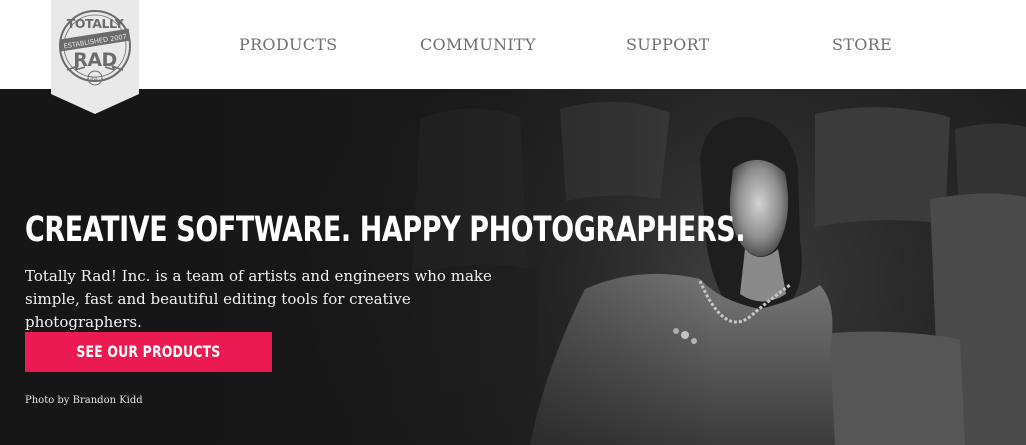 Image resolution: width=1026 pixels, height=445 pixels. Describe the element at coordinates (96, 23) in the screenshot. I see `logo-text-totally: TOTALLY` at that location.